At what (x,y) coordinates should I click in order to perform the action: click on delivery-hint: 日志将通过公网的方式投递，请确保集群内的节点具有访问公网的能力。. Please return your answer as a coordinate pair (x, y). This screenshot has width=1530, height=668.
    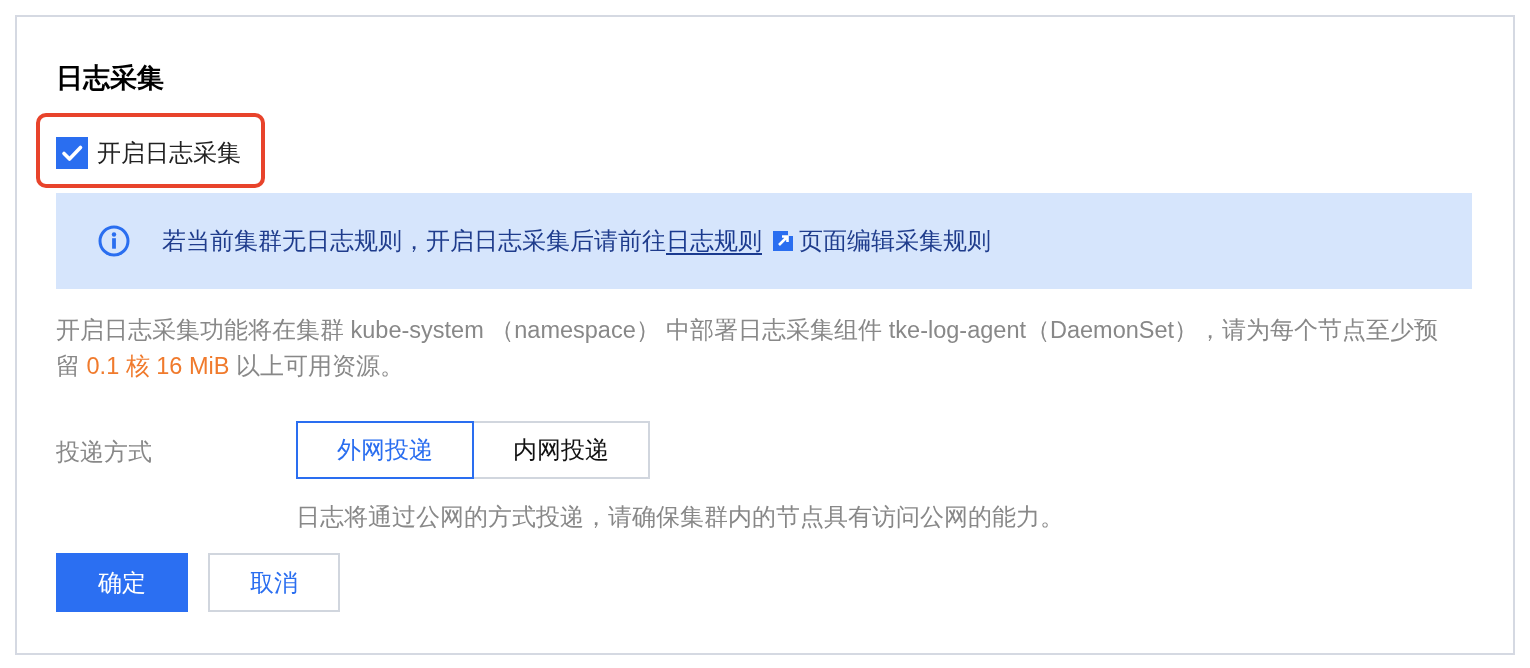
    Looking at the image, I should click on (680, 517).